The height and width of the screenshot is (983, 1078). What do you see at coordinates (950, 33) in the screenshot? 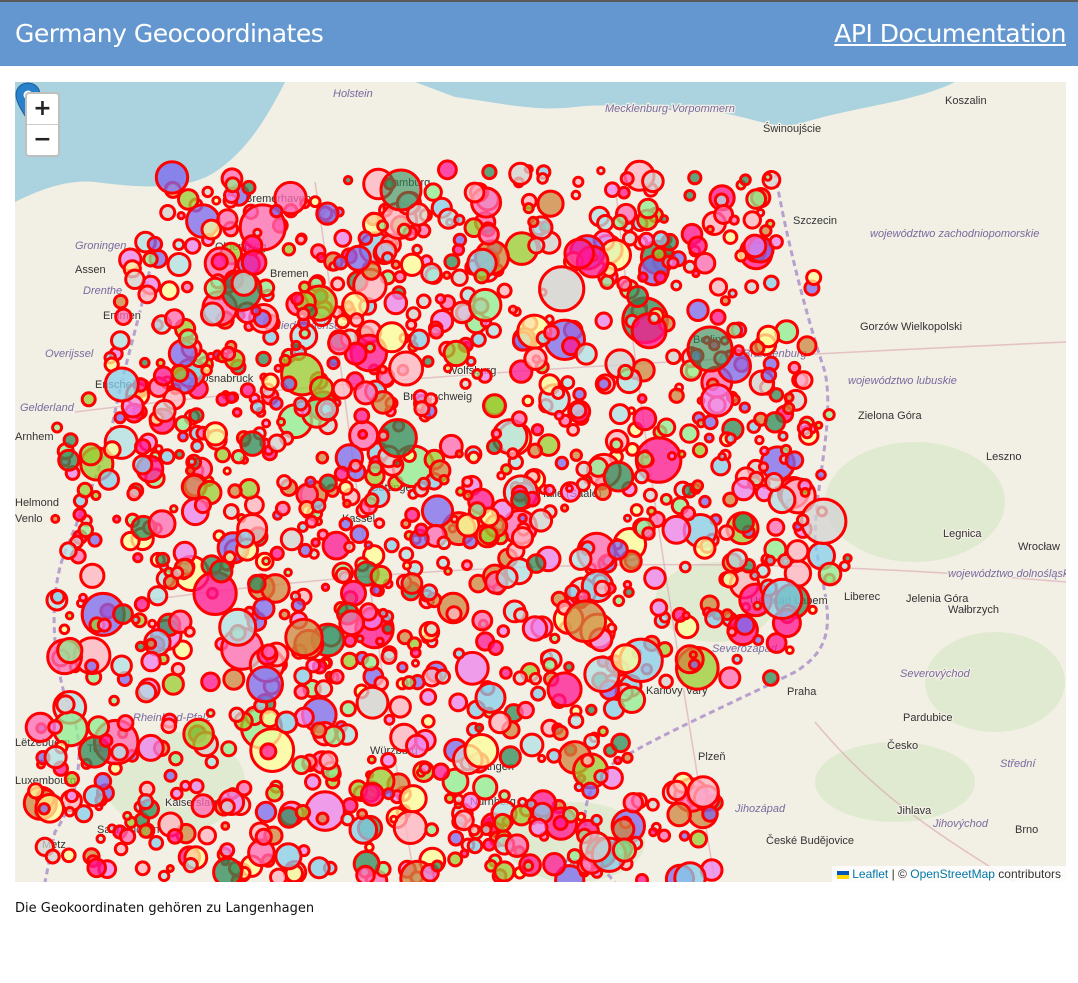
I see `api-documentation-link: API Documentation` at bounding box center [950, 33].